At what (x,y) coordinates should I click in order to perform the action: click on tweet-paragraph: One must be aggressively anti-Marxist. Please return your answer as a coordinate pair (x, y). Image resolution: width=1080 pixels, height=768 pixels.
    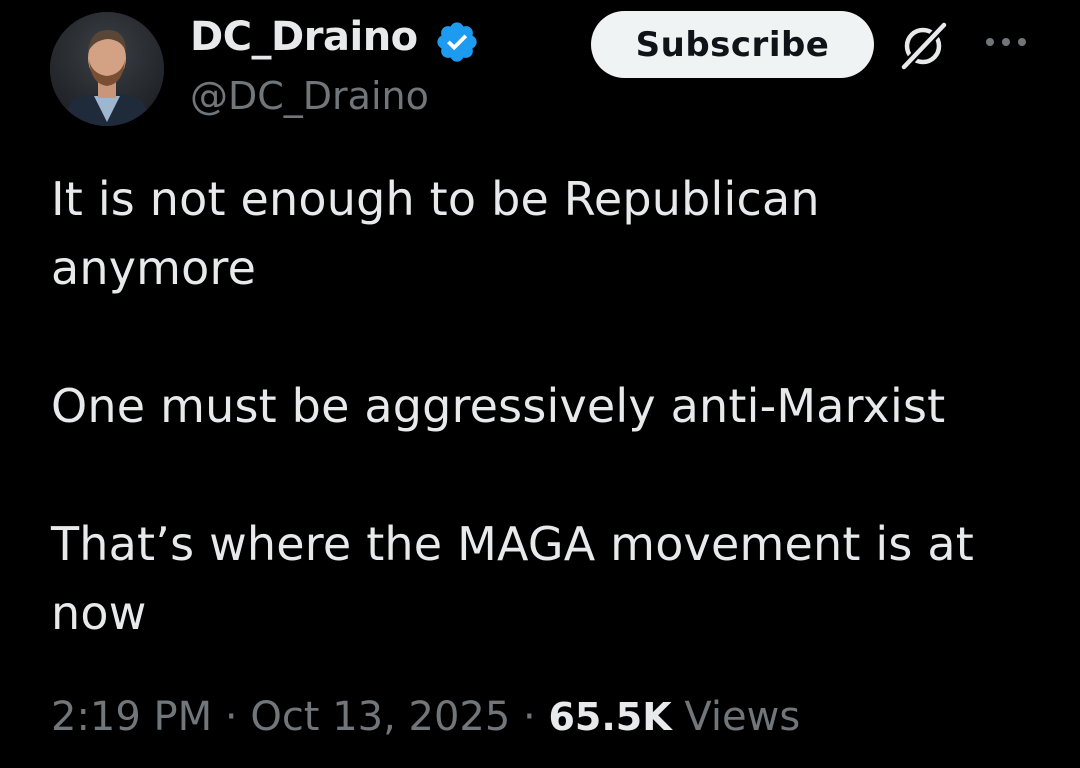
    Looking at the image, I should click on (498, 406).